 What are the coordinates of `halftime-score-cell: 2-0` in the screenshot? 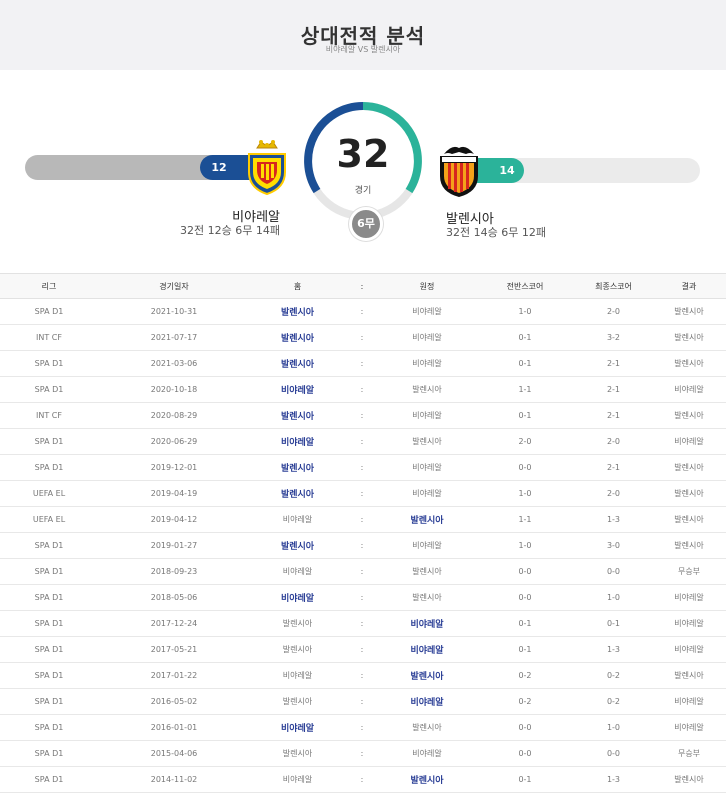 It's located at (525, 441).